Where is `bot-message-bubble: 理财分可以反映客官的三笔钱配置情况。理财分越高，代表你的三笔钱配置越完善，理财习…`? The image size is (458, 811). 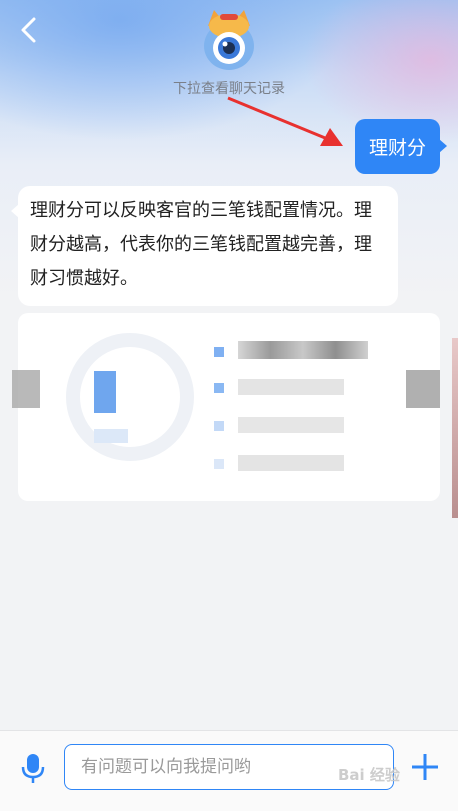
bot-message-bubble: 理财分可以反映客官的三笔钱配置情况。理财分越高，代表你的三笔钱配置越完善，理财习… is located at coordinates (204, 246).